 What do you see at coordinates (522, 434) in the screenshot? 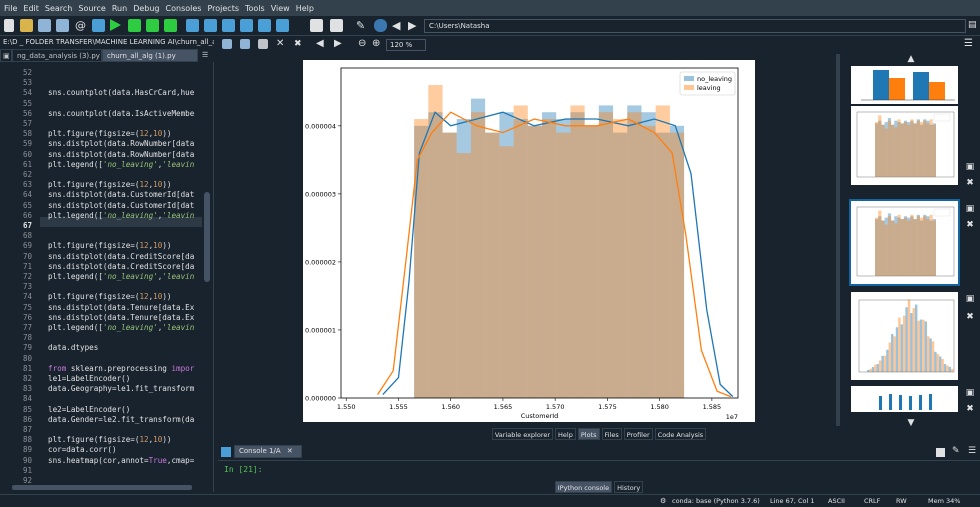
I see `tab-variable-explorer: Variable explorer` at bounding box center [522, 434].